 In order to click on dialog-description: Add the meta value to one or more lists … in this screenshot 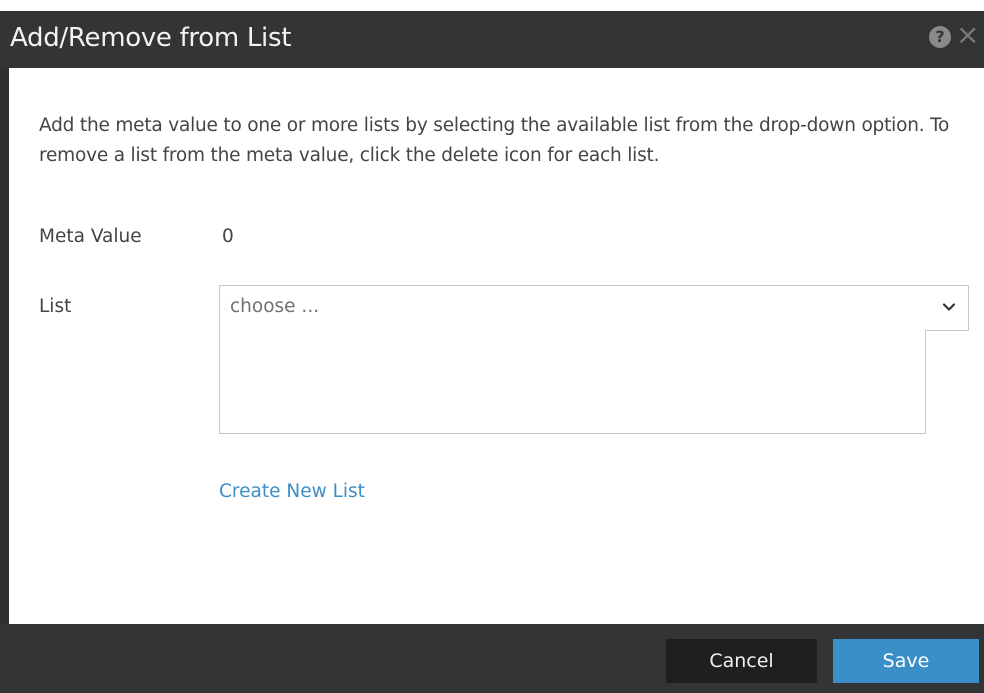, I will do `click(494, 140)`.